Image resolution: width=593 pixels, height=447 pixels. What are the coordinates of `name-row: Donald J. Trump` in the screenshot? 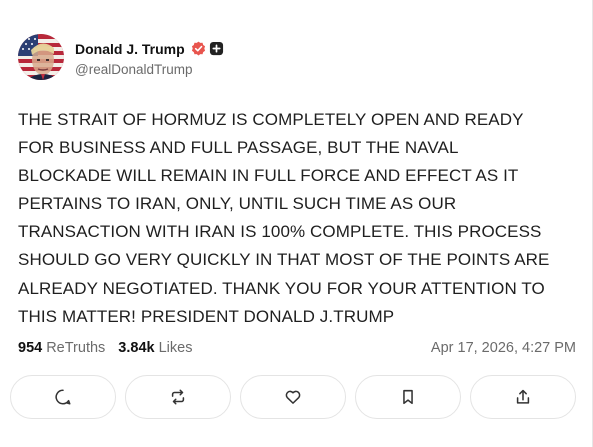 It's located at (149, 49).